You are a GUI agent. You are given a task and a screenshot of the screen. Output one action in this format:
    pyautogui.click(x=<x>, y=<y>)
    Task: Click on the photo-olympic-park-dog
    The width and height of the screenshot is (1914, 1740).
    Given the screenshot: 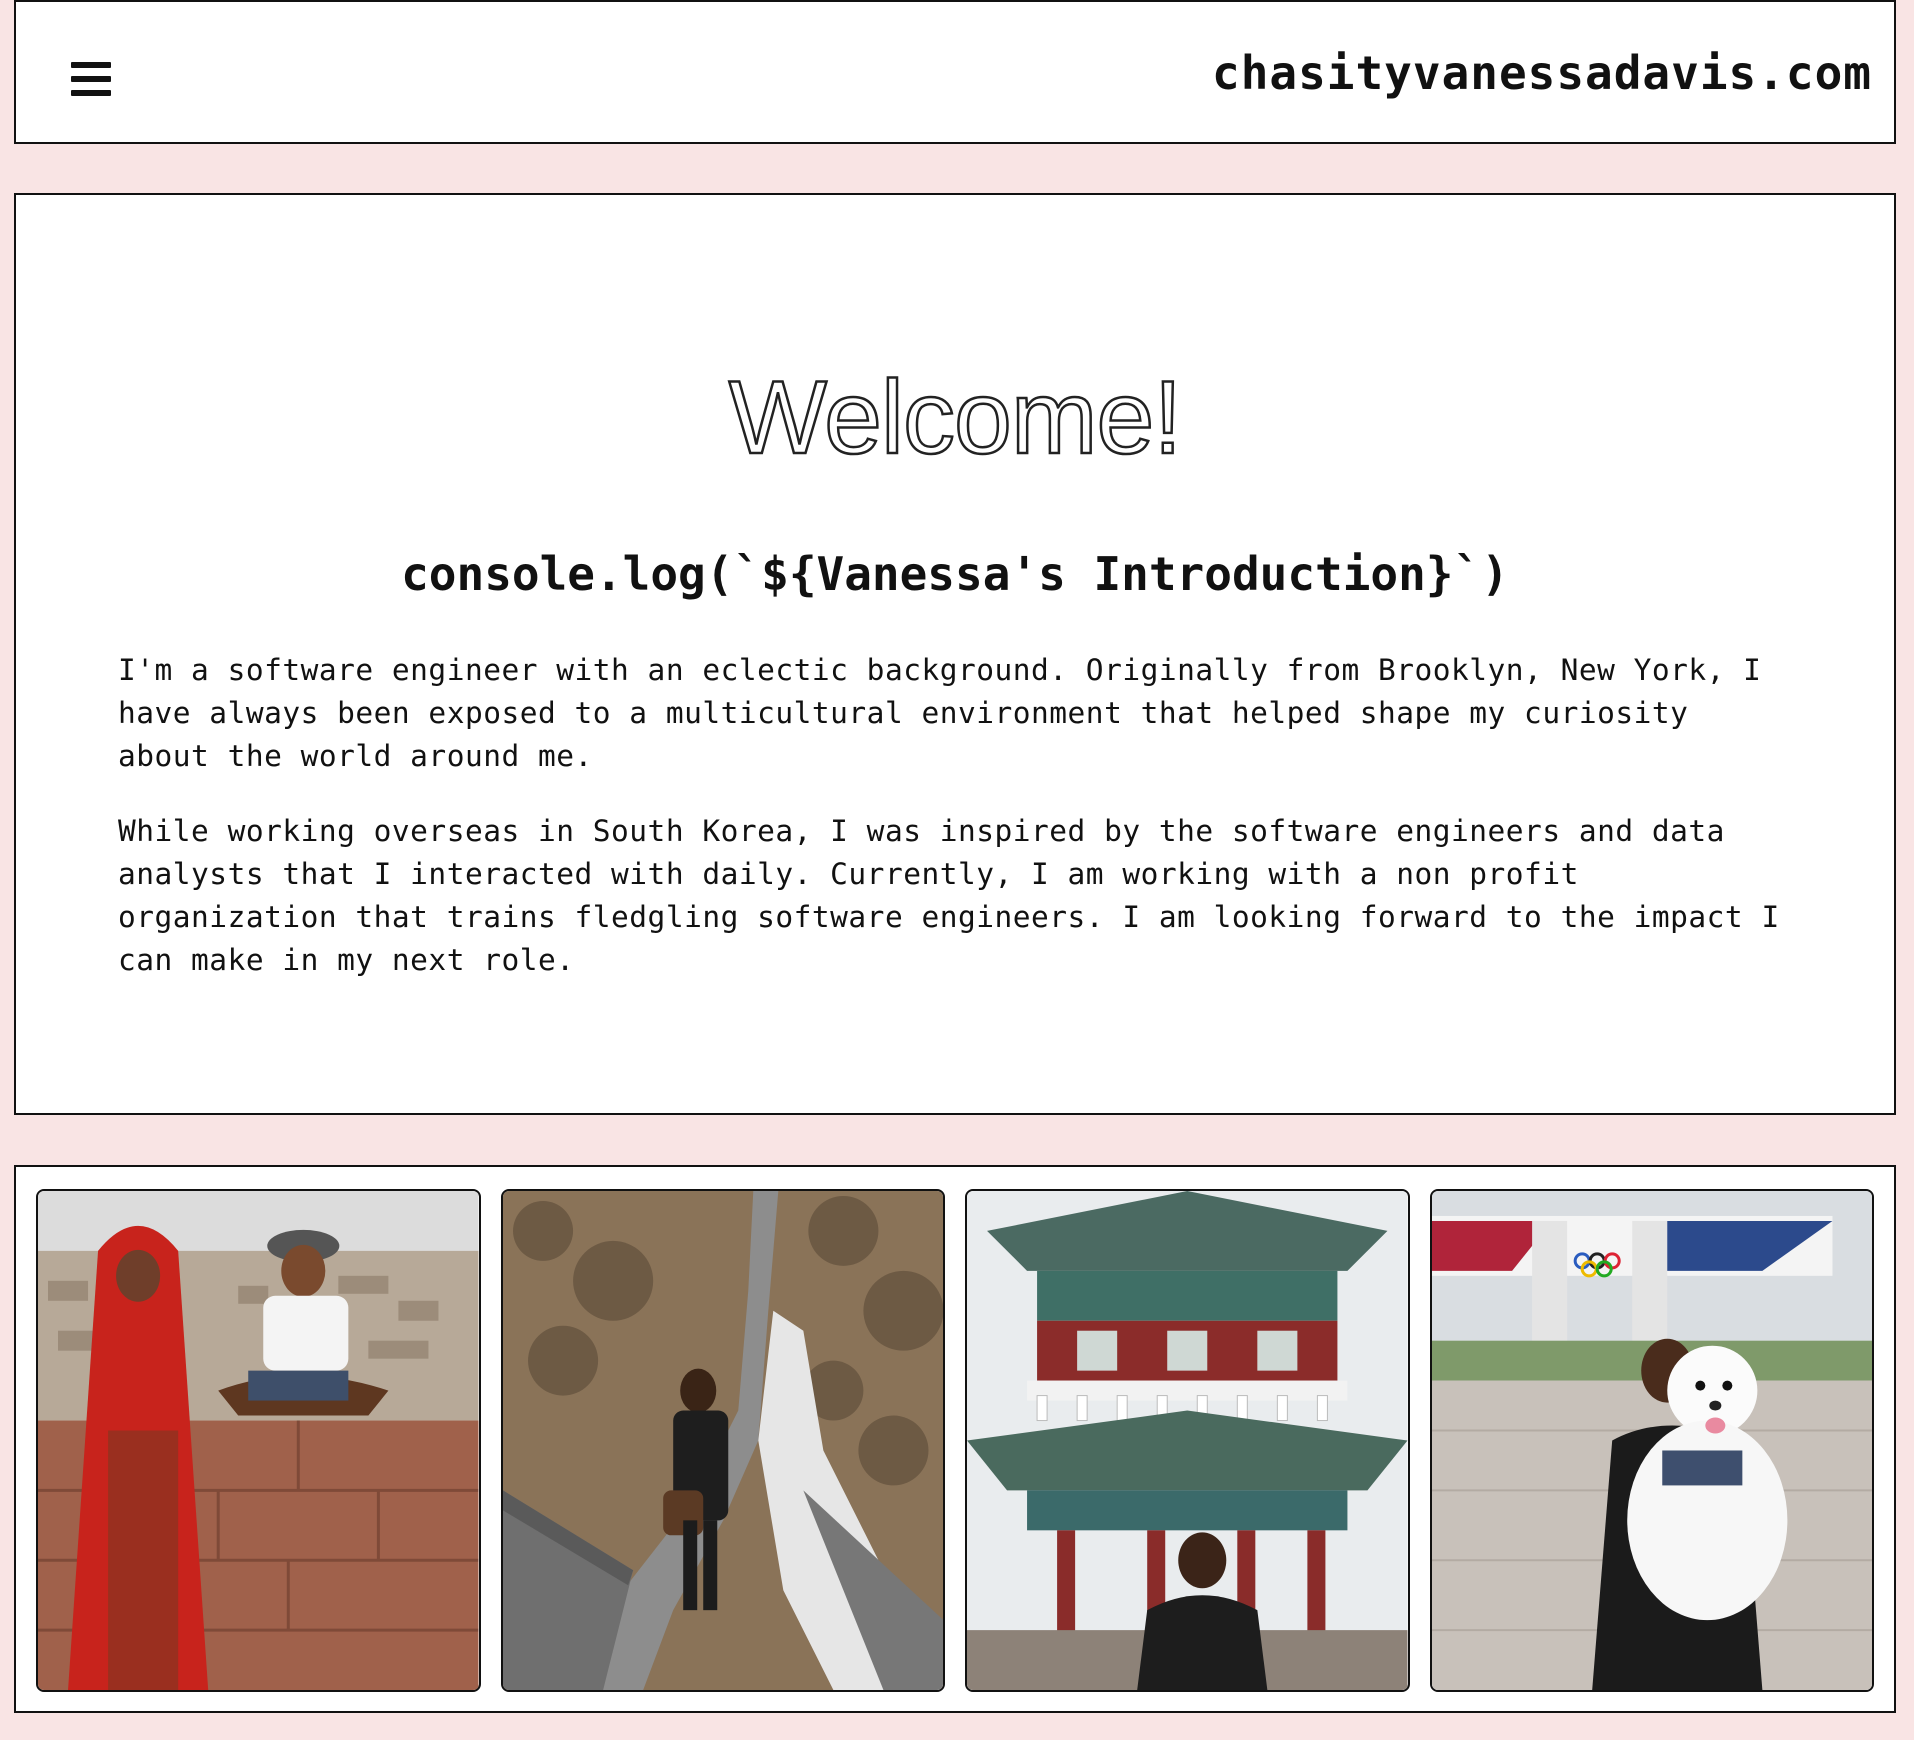 What is the action you would take?
    pyautogui.click(x=1651, y=1440)
    